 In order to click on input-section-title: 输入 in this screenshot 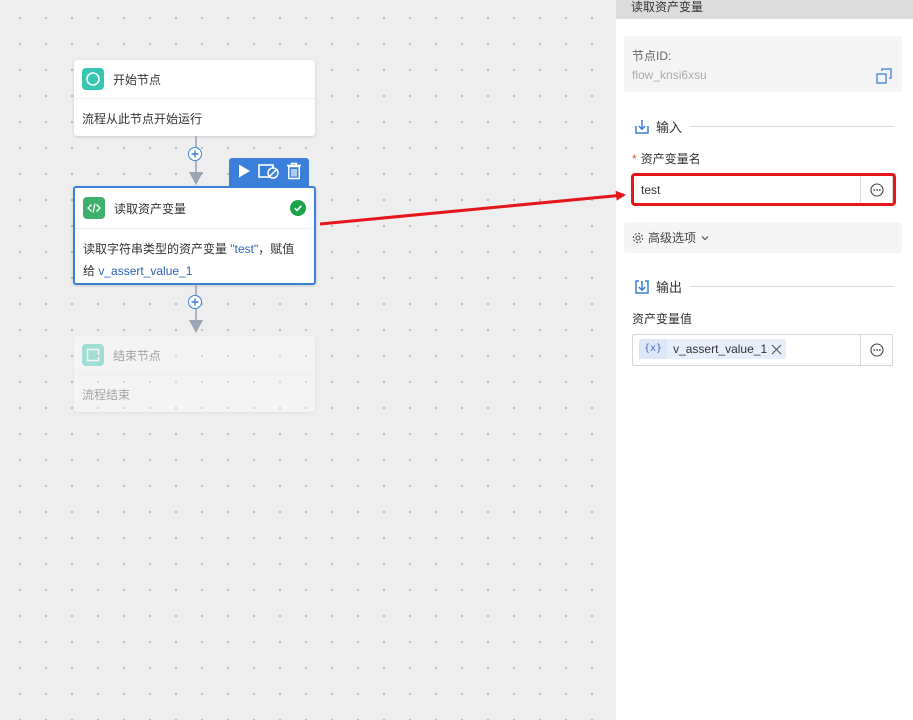, I will do `click(669, 127)`.